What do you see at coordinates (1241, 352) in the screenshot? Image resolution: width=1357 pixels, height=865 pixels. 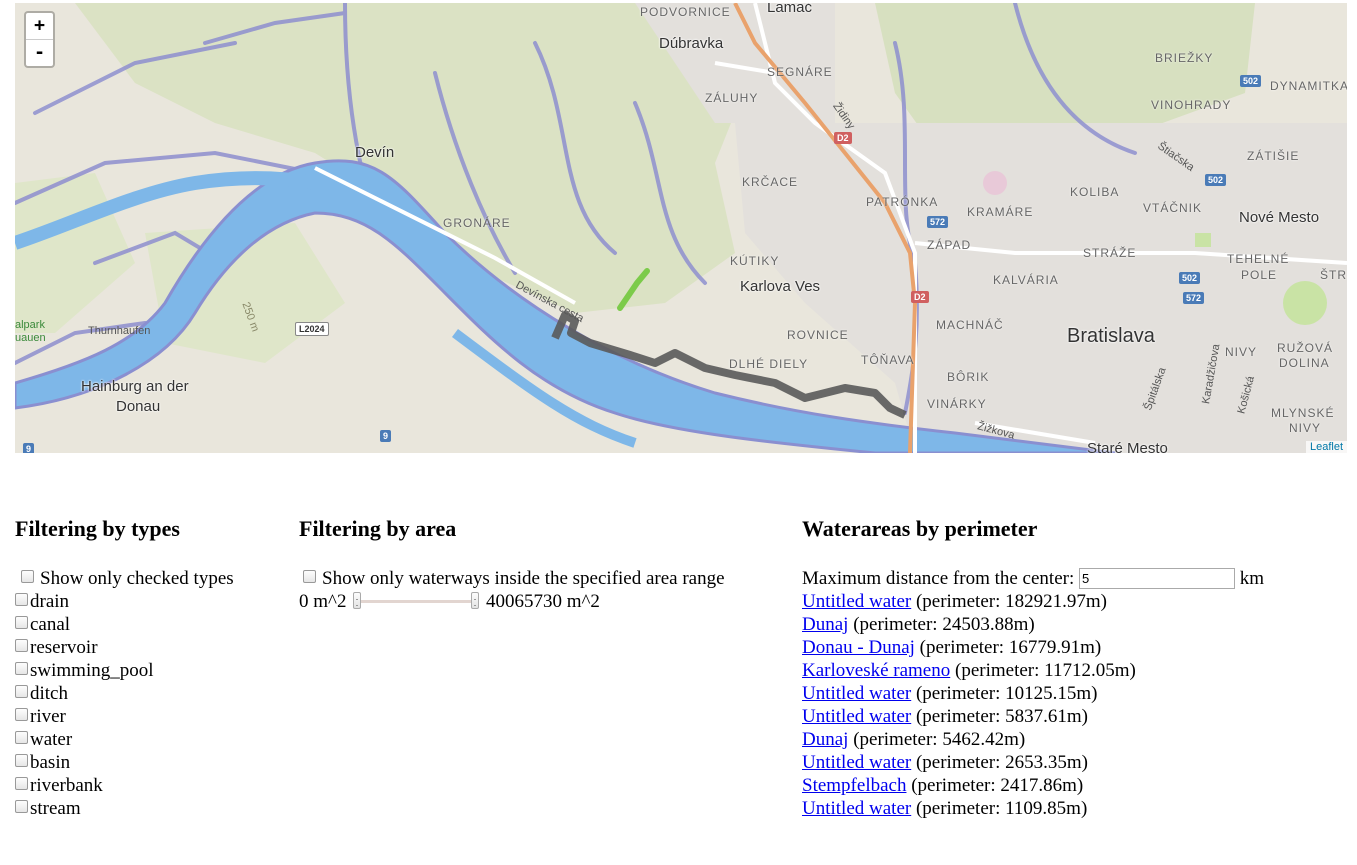 I see `place-nivy: NIVY` at bounding box center [1241, 352].